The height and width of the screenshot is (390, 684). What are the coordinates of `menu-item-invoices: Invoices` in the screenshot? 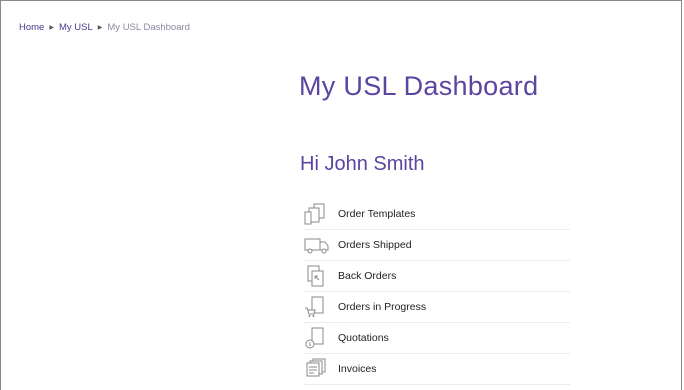 It's located at (437, 369).